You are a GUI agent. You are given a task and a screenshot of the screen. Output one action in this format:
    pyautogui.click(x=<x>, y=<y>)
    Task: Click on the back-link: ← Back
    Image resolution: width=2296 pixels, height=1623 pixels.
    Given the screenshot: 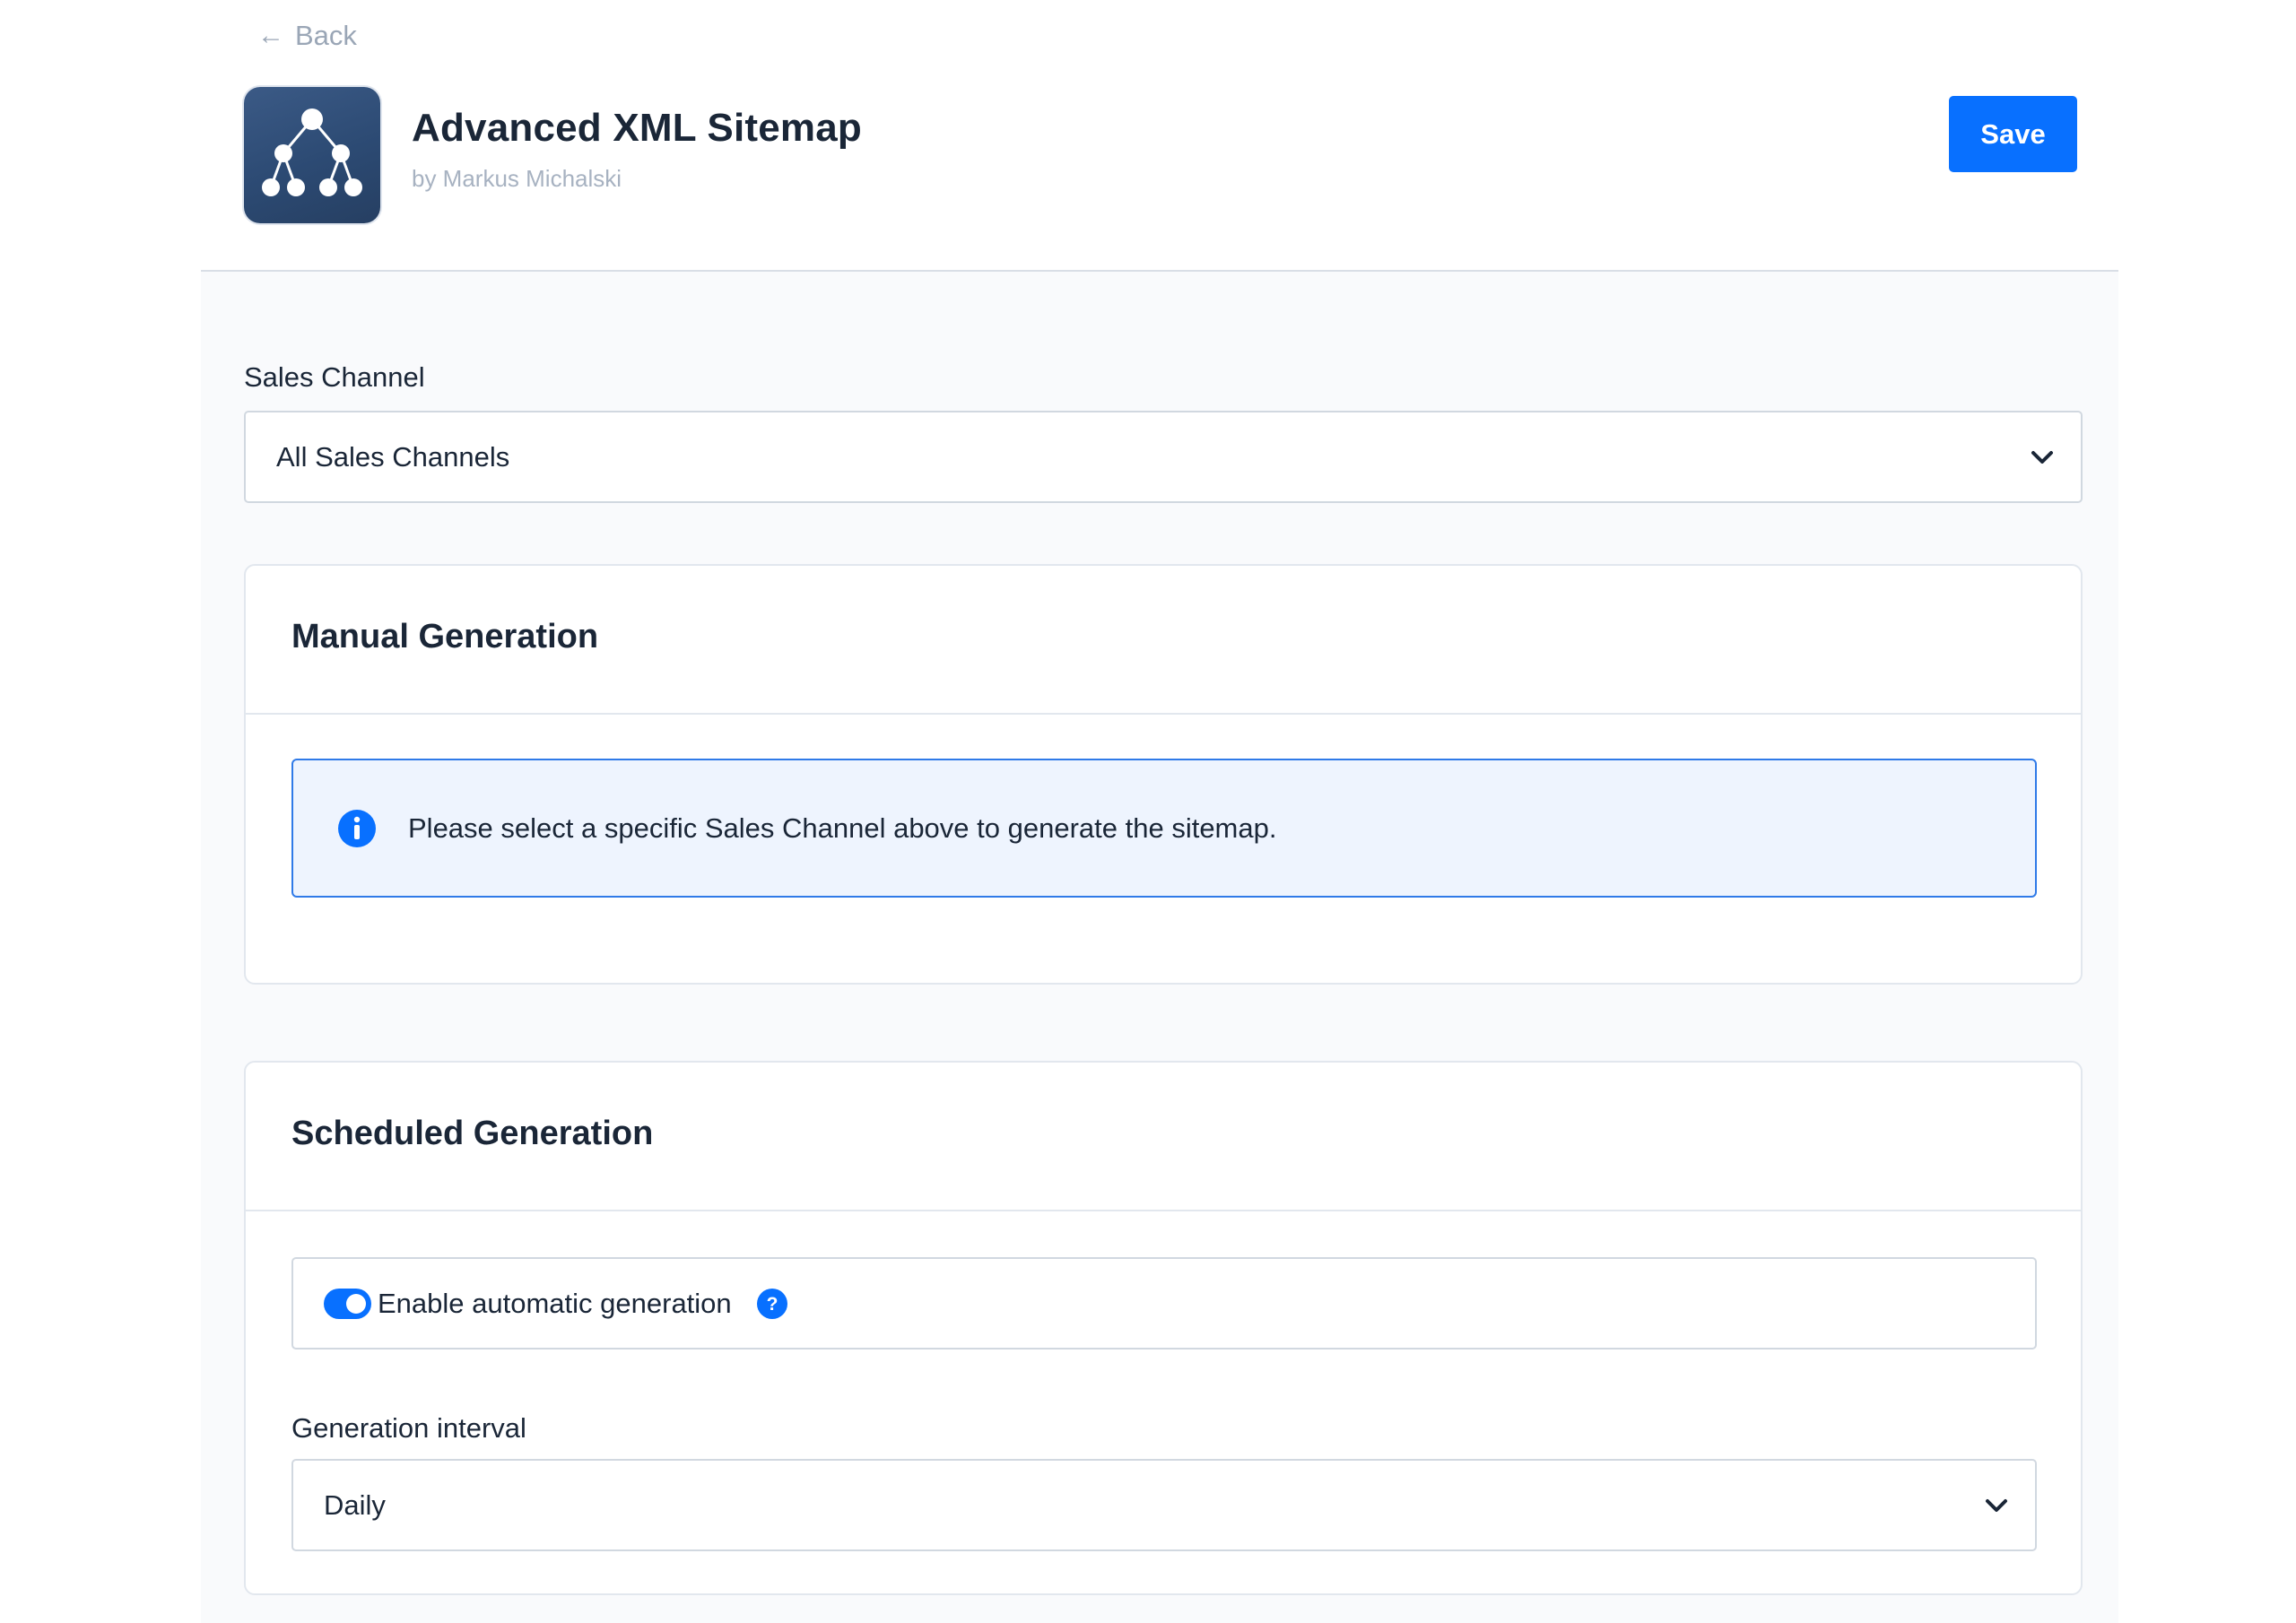 What is the action you would take?
    pyautogui.click(x=307, y=36)
    